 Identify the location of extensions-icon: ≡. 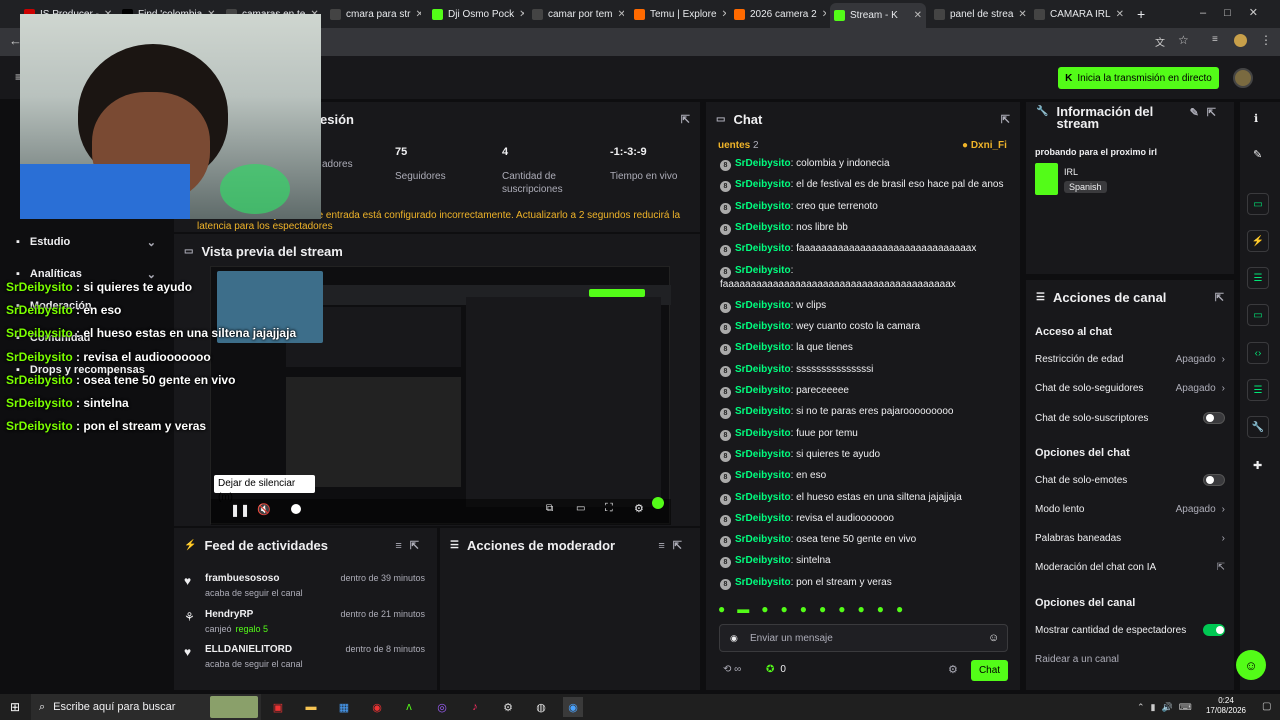
(1215, 39).